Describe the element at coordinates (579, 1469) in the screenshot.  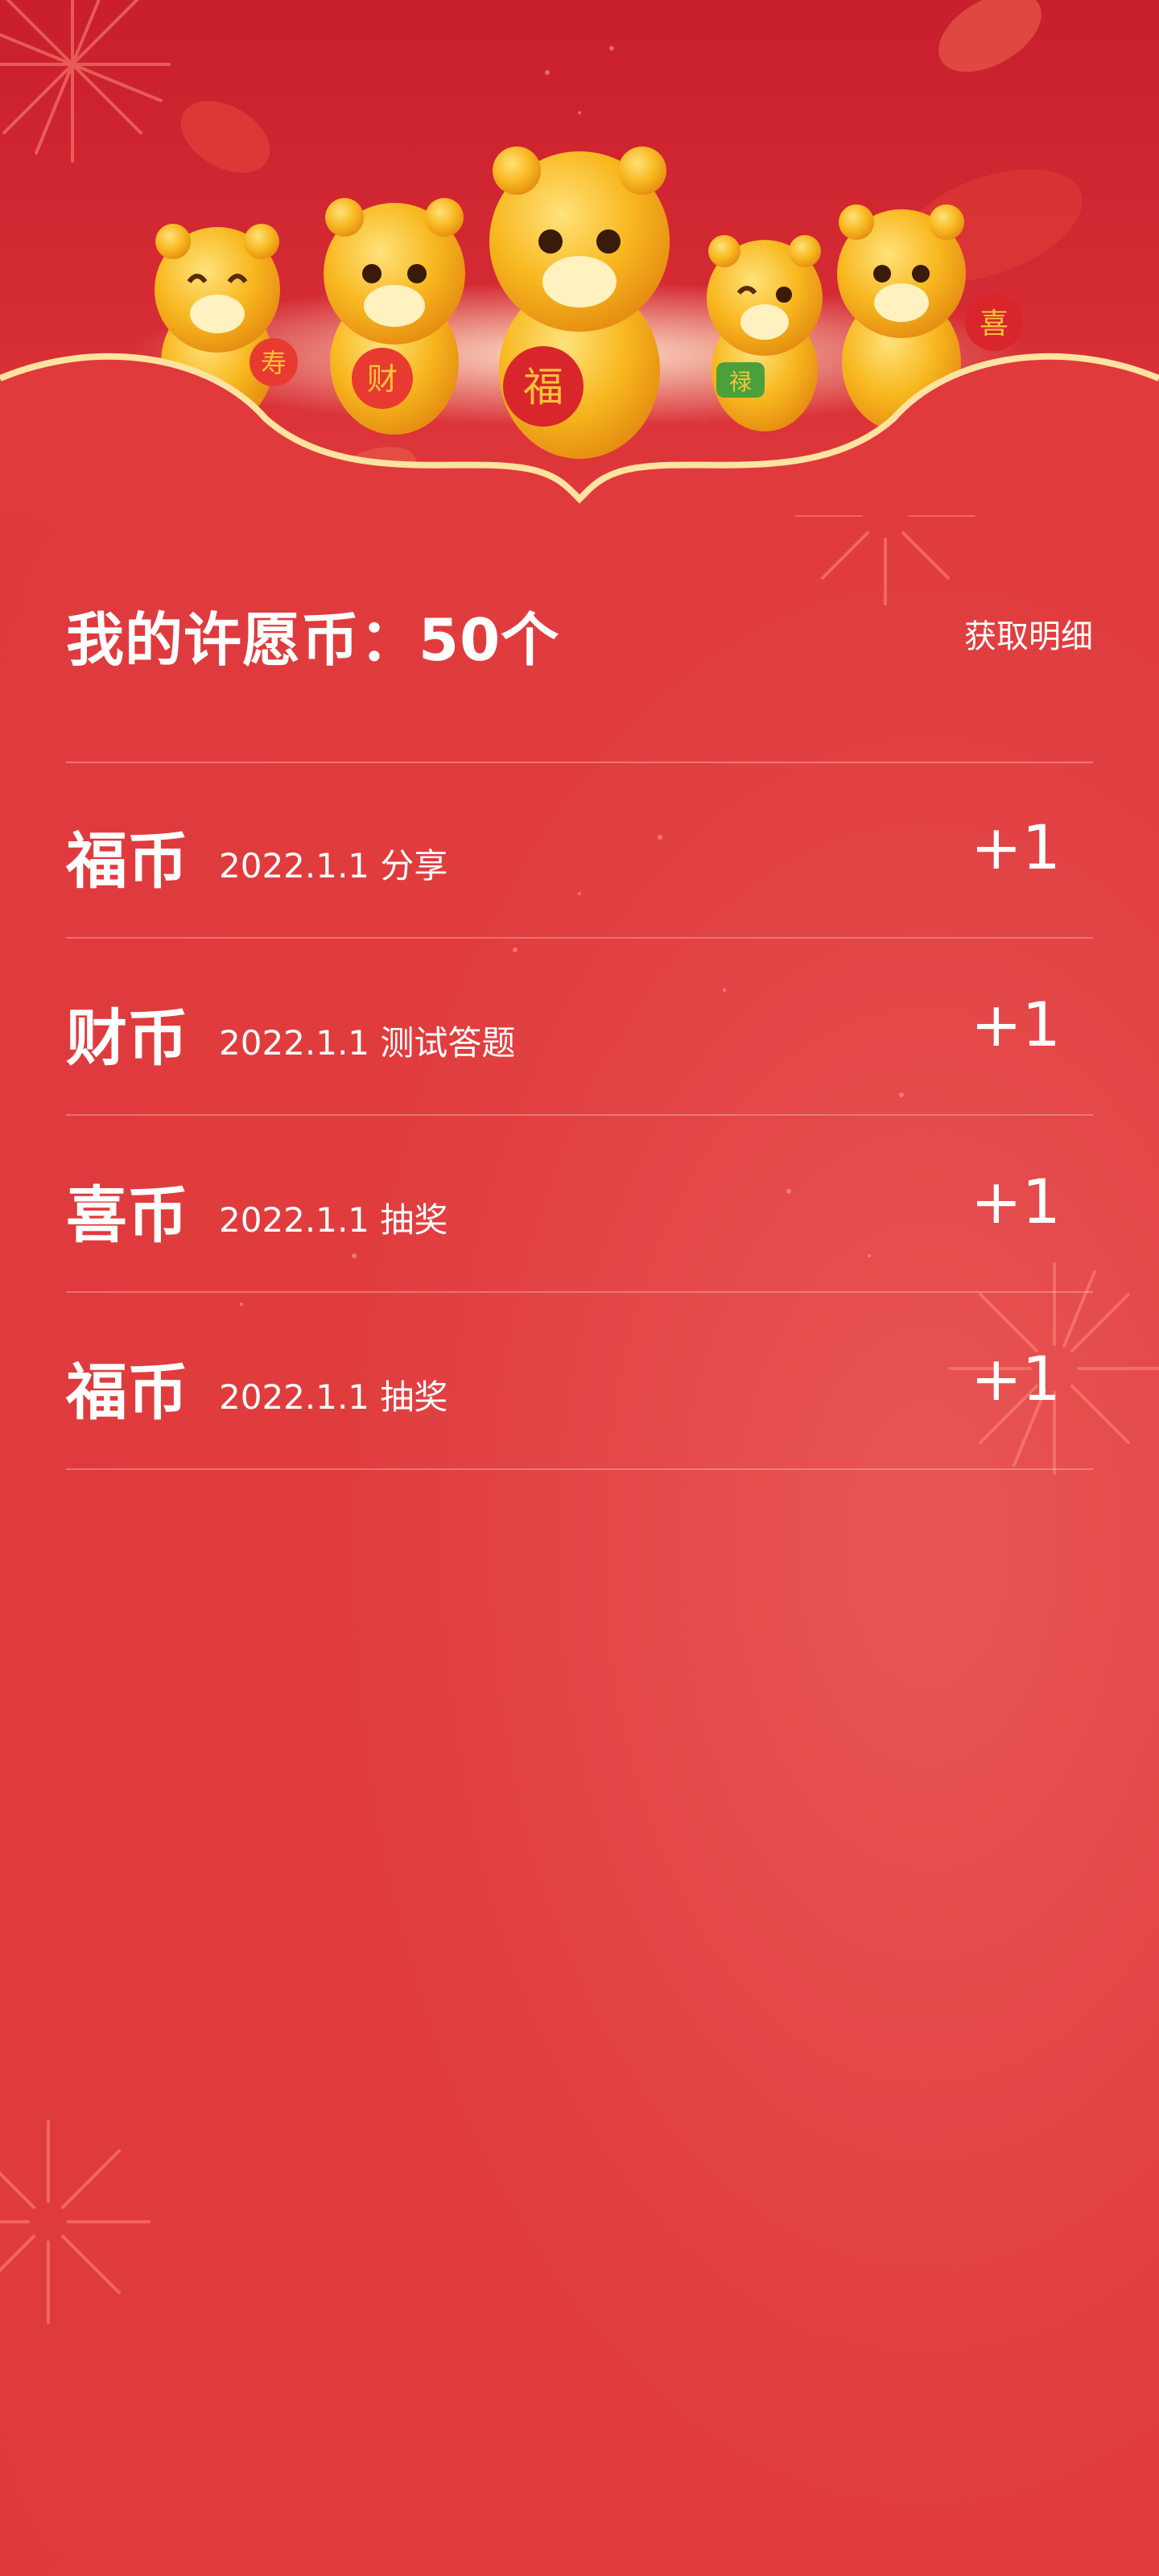
I see `row-divider` at that location.